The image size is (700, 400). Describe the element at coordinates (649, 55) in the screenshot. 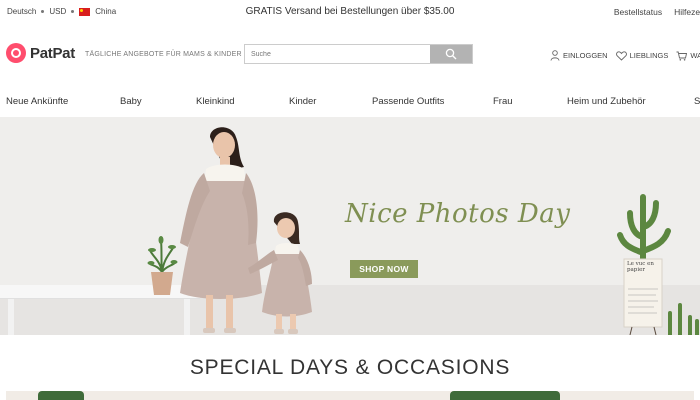

I see `favorites-label: LIEBLINGS` at that location.